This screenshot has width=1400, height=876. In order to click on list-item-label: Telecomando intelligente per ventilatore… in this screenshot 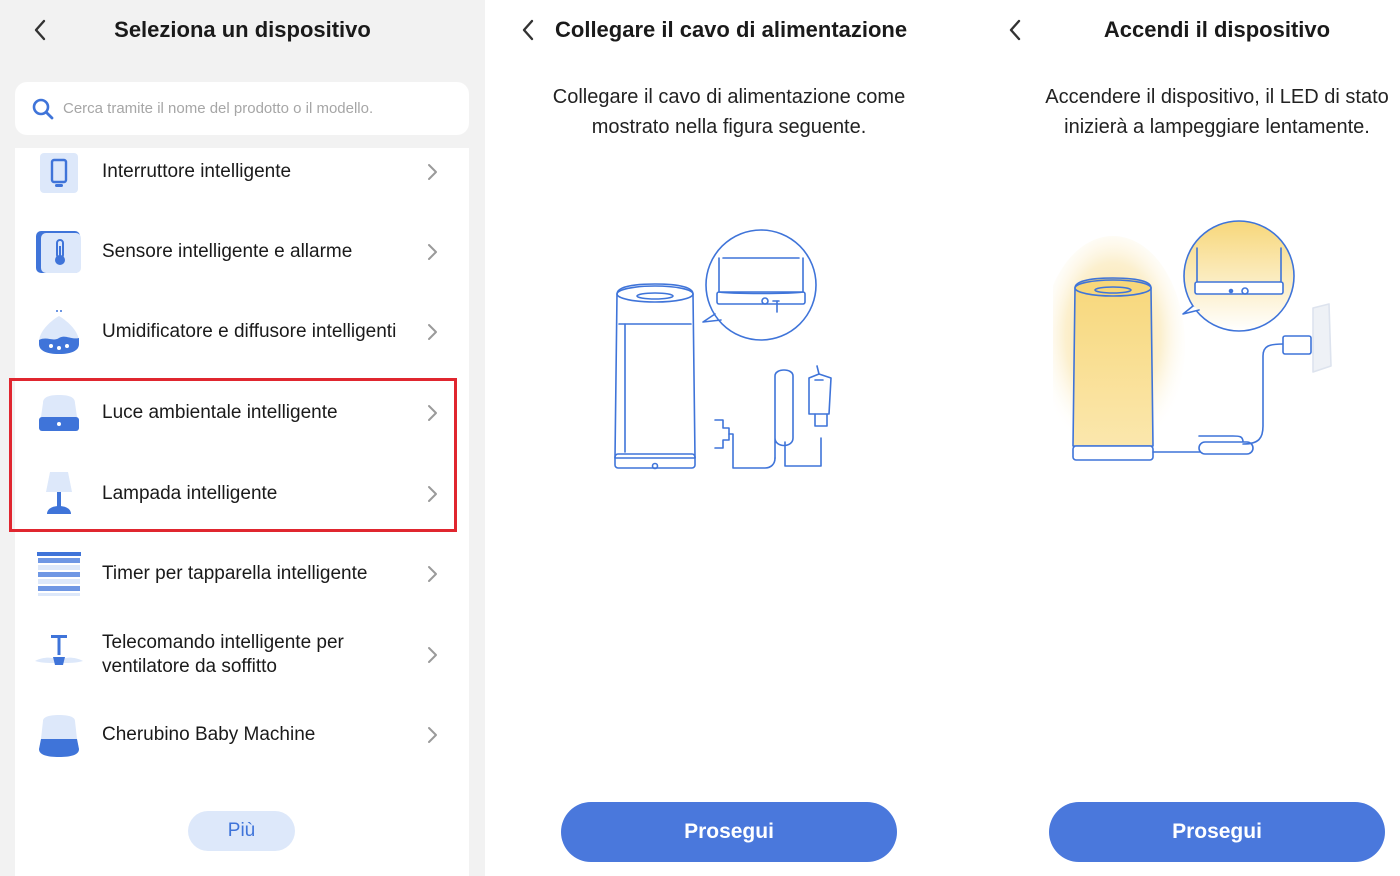, I will do `click(223, 654)`.